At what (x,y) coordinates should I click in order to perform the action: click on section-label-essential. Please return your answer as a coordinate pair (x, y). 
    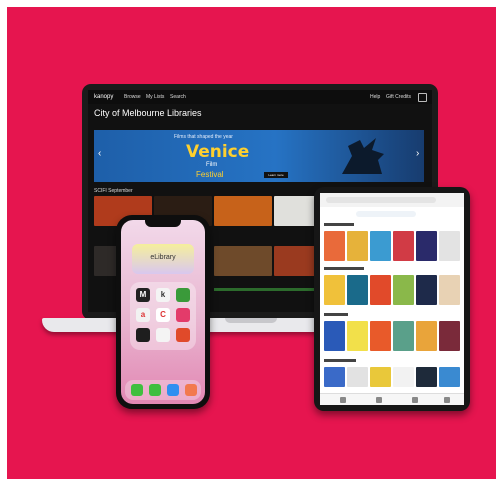
    Looking at the image, I should click on (344, 268).